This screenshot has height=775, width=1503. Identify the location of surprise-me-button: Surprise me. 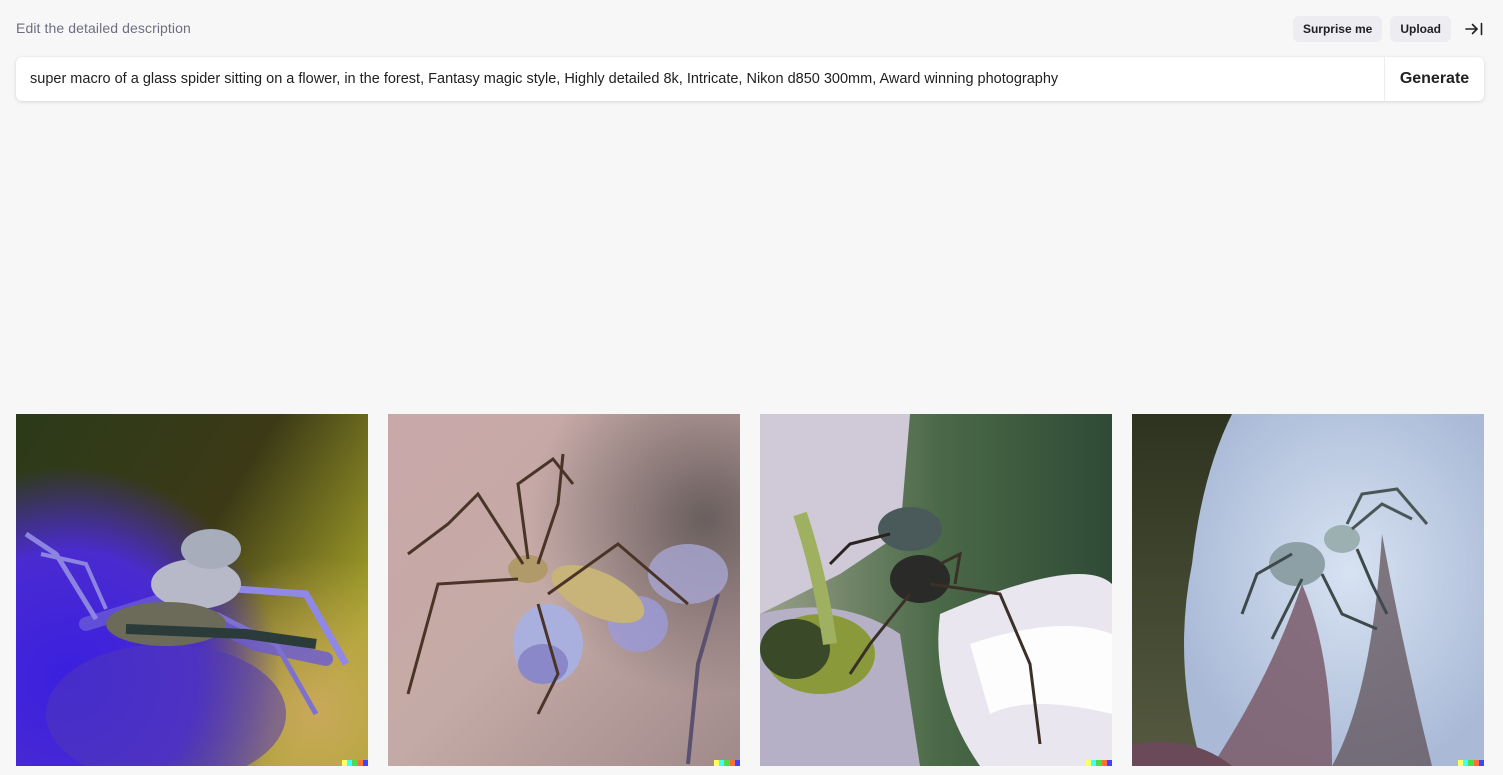
(1337, 29).